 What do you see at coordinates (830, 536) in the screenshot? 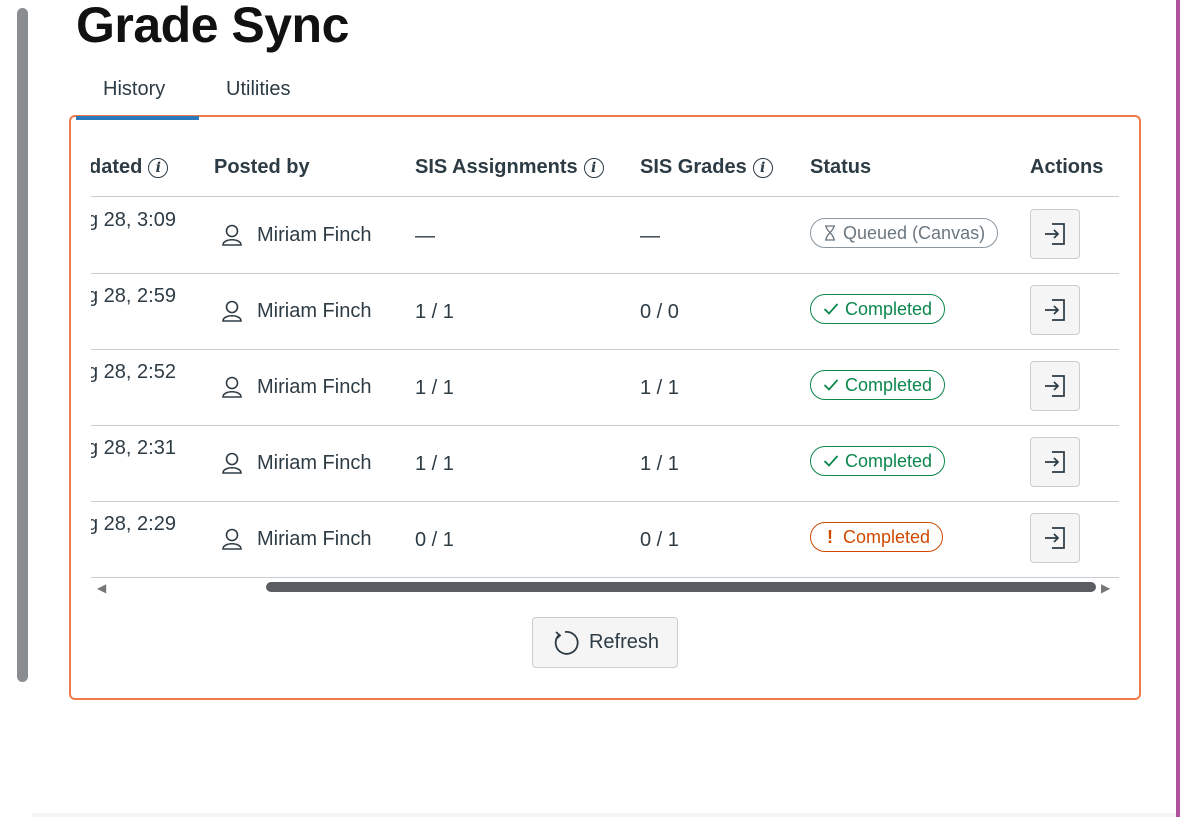
I see `exclamation-icon: !` at bounding box center [830, 536].